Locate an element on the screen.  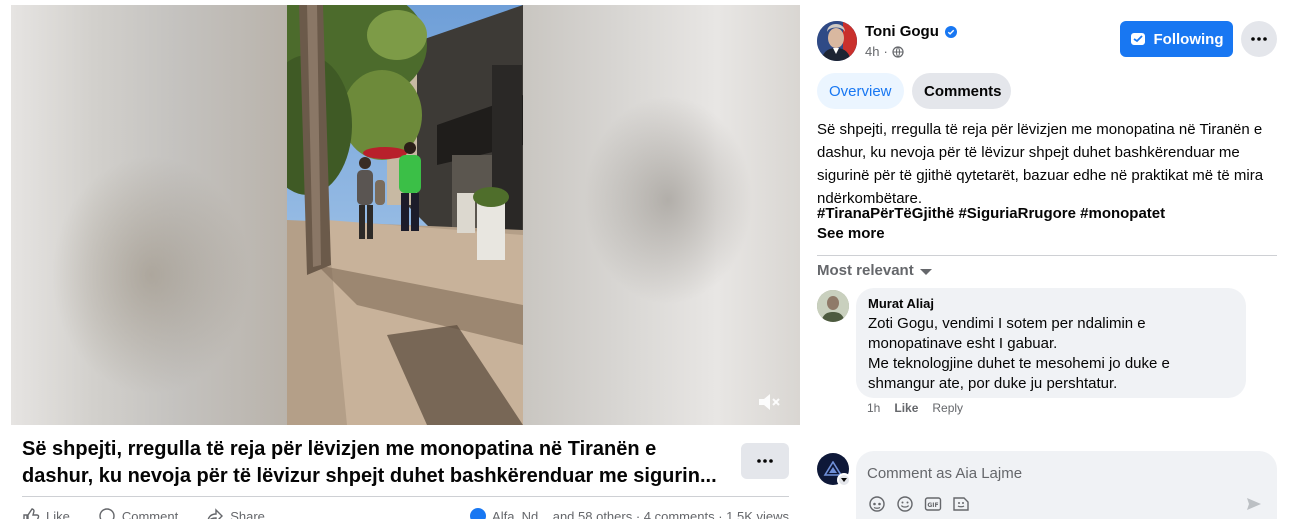
comment-actions: 1h Like Reply is located at coordinates (915, 408).